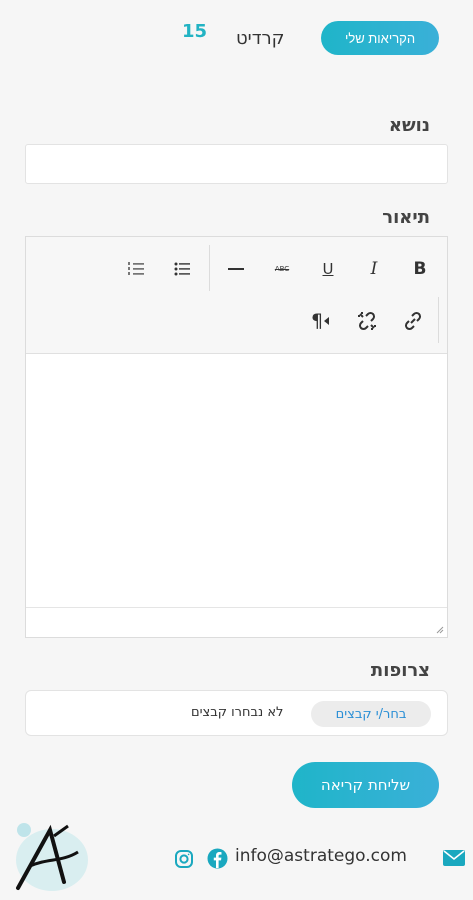 The image size is (473, 900). Describe the element at coordinates (317, 321) in the screenshot. I see `paragraph-glyph: ¶` at that location.